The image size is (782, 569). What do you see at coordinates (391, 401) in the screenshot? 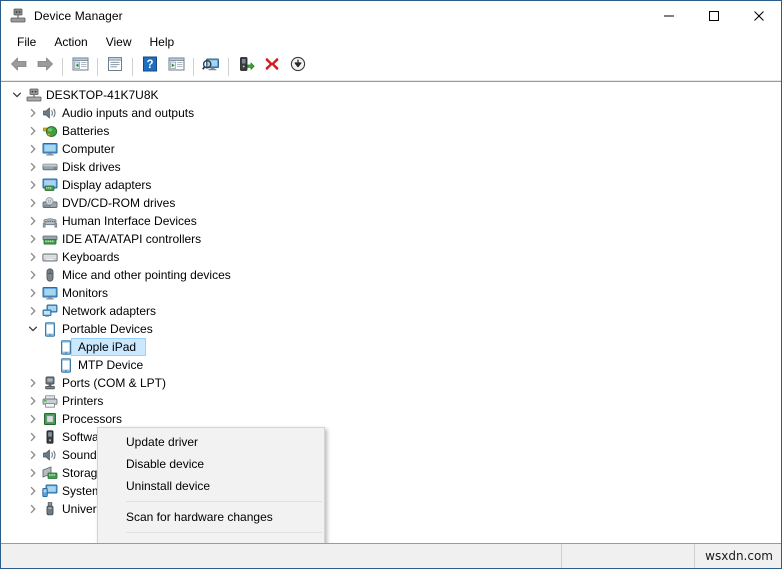
I see `tree-item-printers: Printers` at bounding box center [391, 401].